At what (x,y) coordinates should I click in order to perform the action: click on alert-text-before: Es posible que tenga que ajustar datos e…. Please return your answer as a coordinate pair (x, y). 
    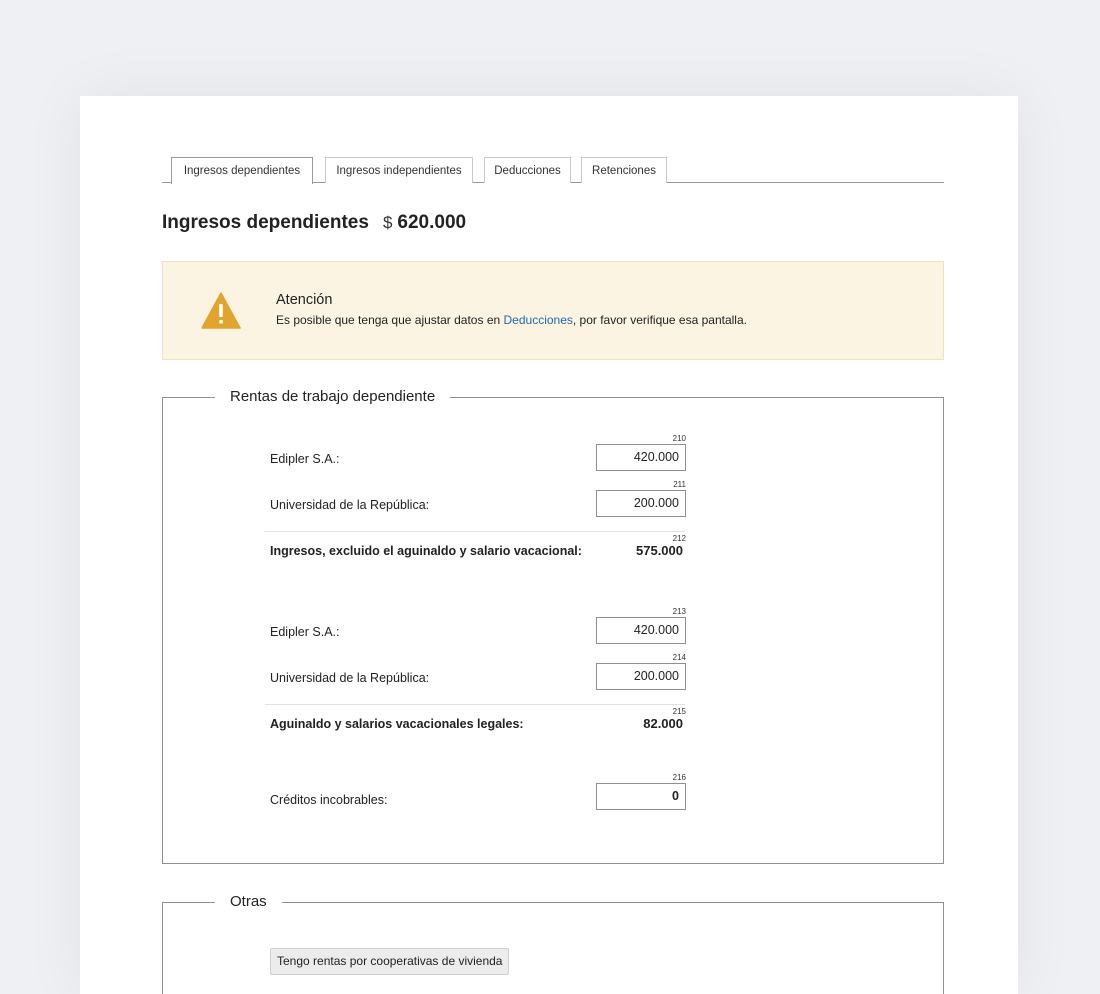
    Looking at the image, I should click on (390, 320).